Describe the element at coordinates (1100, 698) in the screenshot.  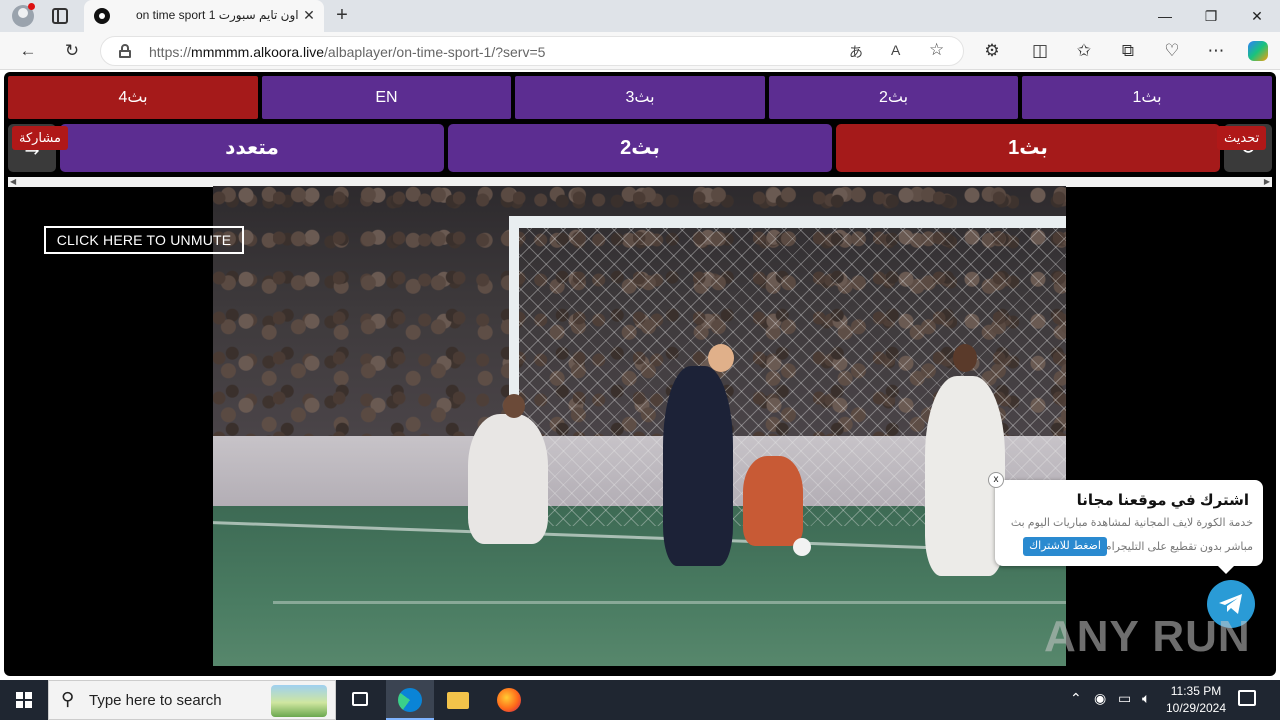
I see `meet-now-icon: ◉` at that location.